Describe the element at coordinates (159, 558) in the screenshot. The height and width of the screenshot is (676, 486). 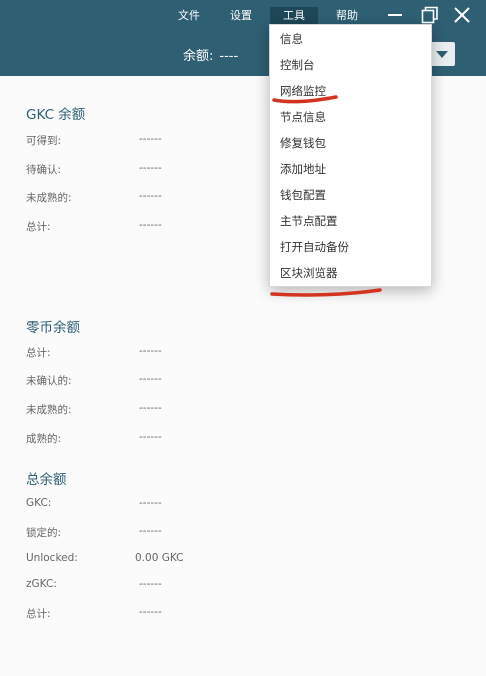
I see `total-unlocked-value: 0.00 GKC` at that location.